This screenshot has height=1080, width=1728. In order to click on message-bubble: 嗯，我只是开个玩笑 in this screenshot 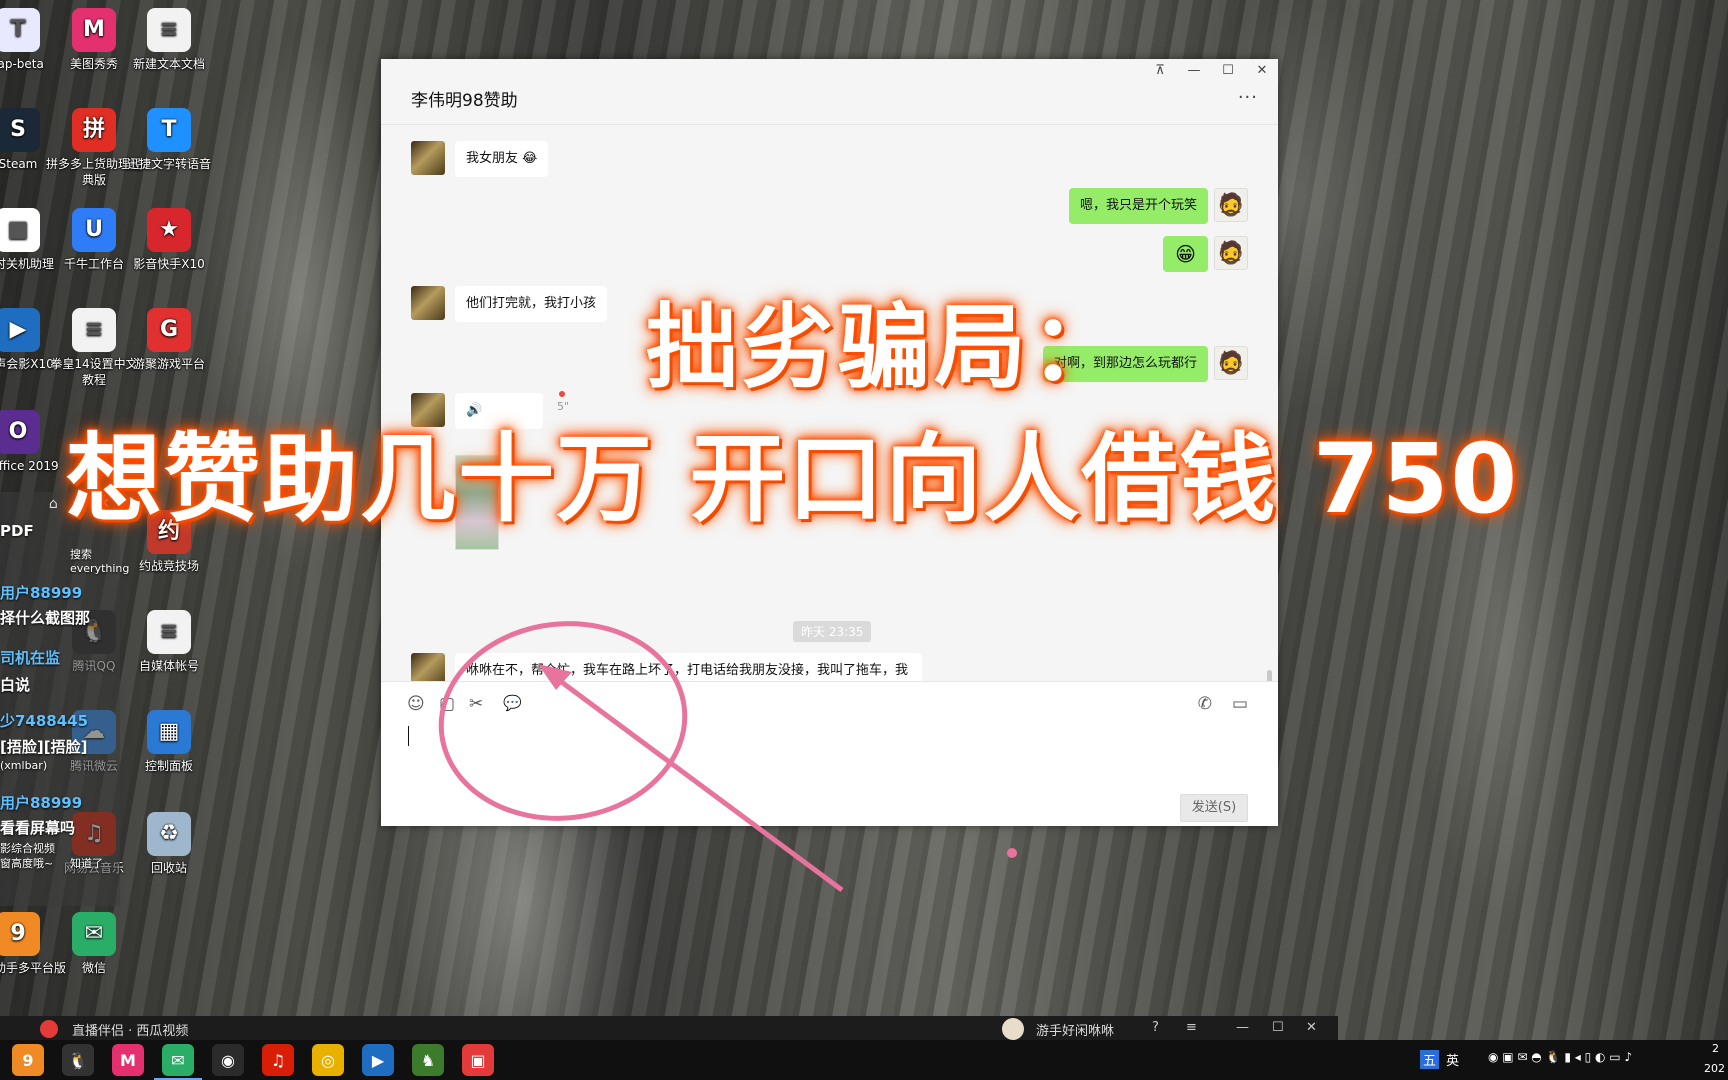, I will do `click(1138, 206)`.